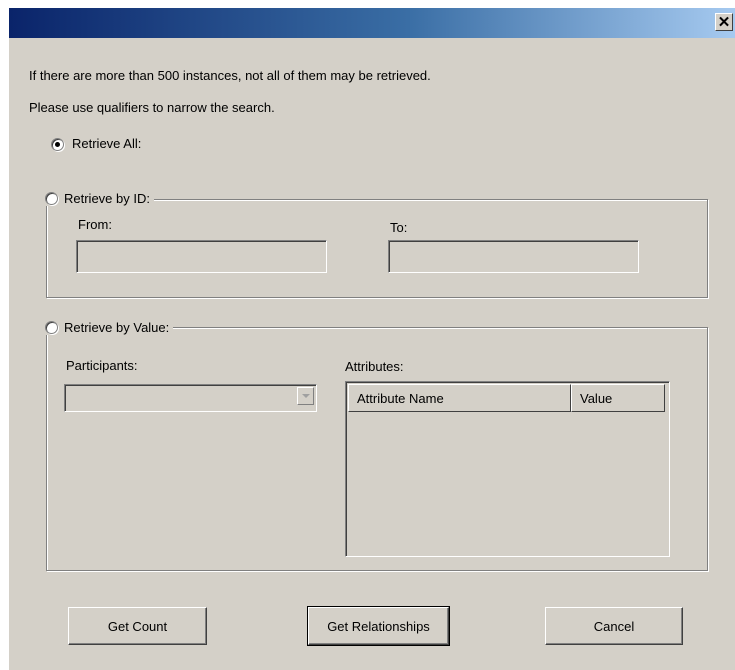 This screenshot has height=670, width=735. I want to click on column-header-value: Value, so click(618, 398).